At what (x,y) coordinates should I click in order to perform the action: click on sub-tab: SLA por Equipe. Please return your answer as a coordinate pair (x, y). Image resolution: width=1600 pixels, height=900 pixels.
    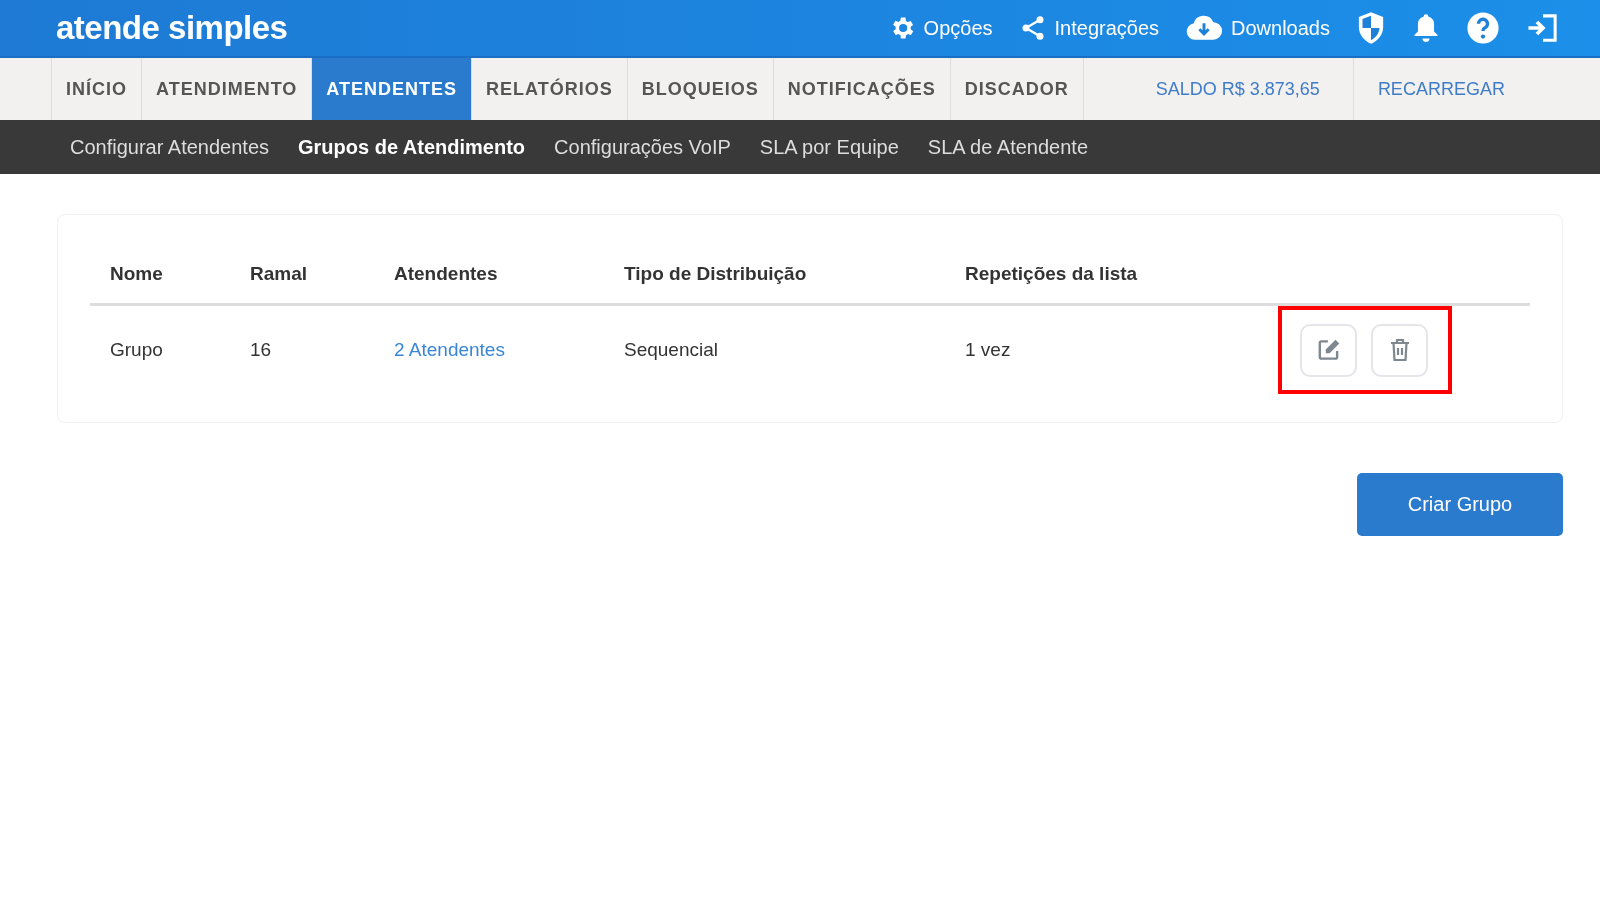
    Looking at the image, I should click on (829, 147).